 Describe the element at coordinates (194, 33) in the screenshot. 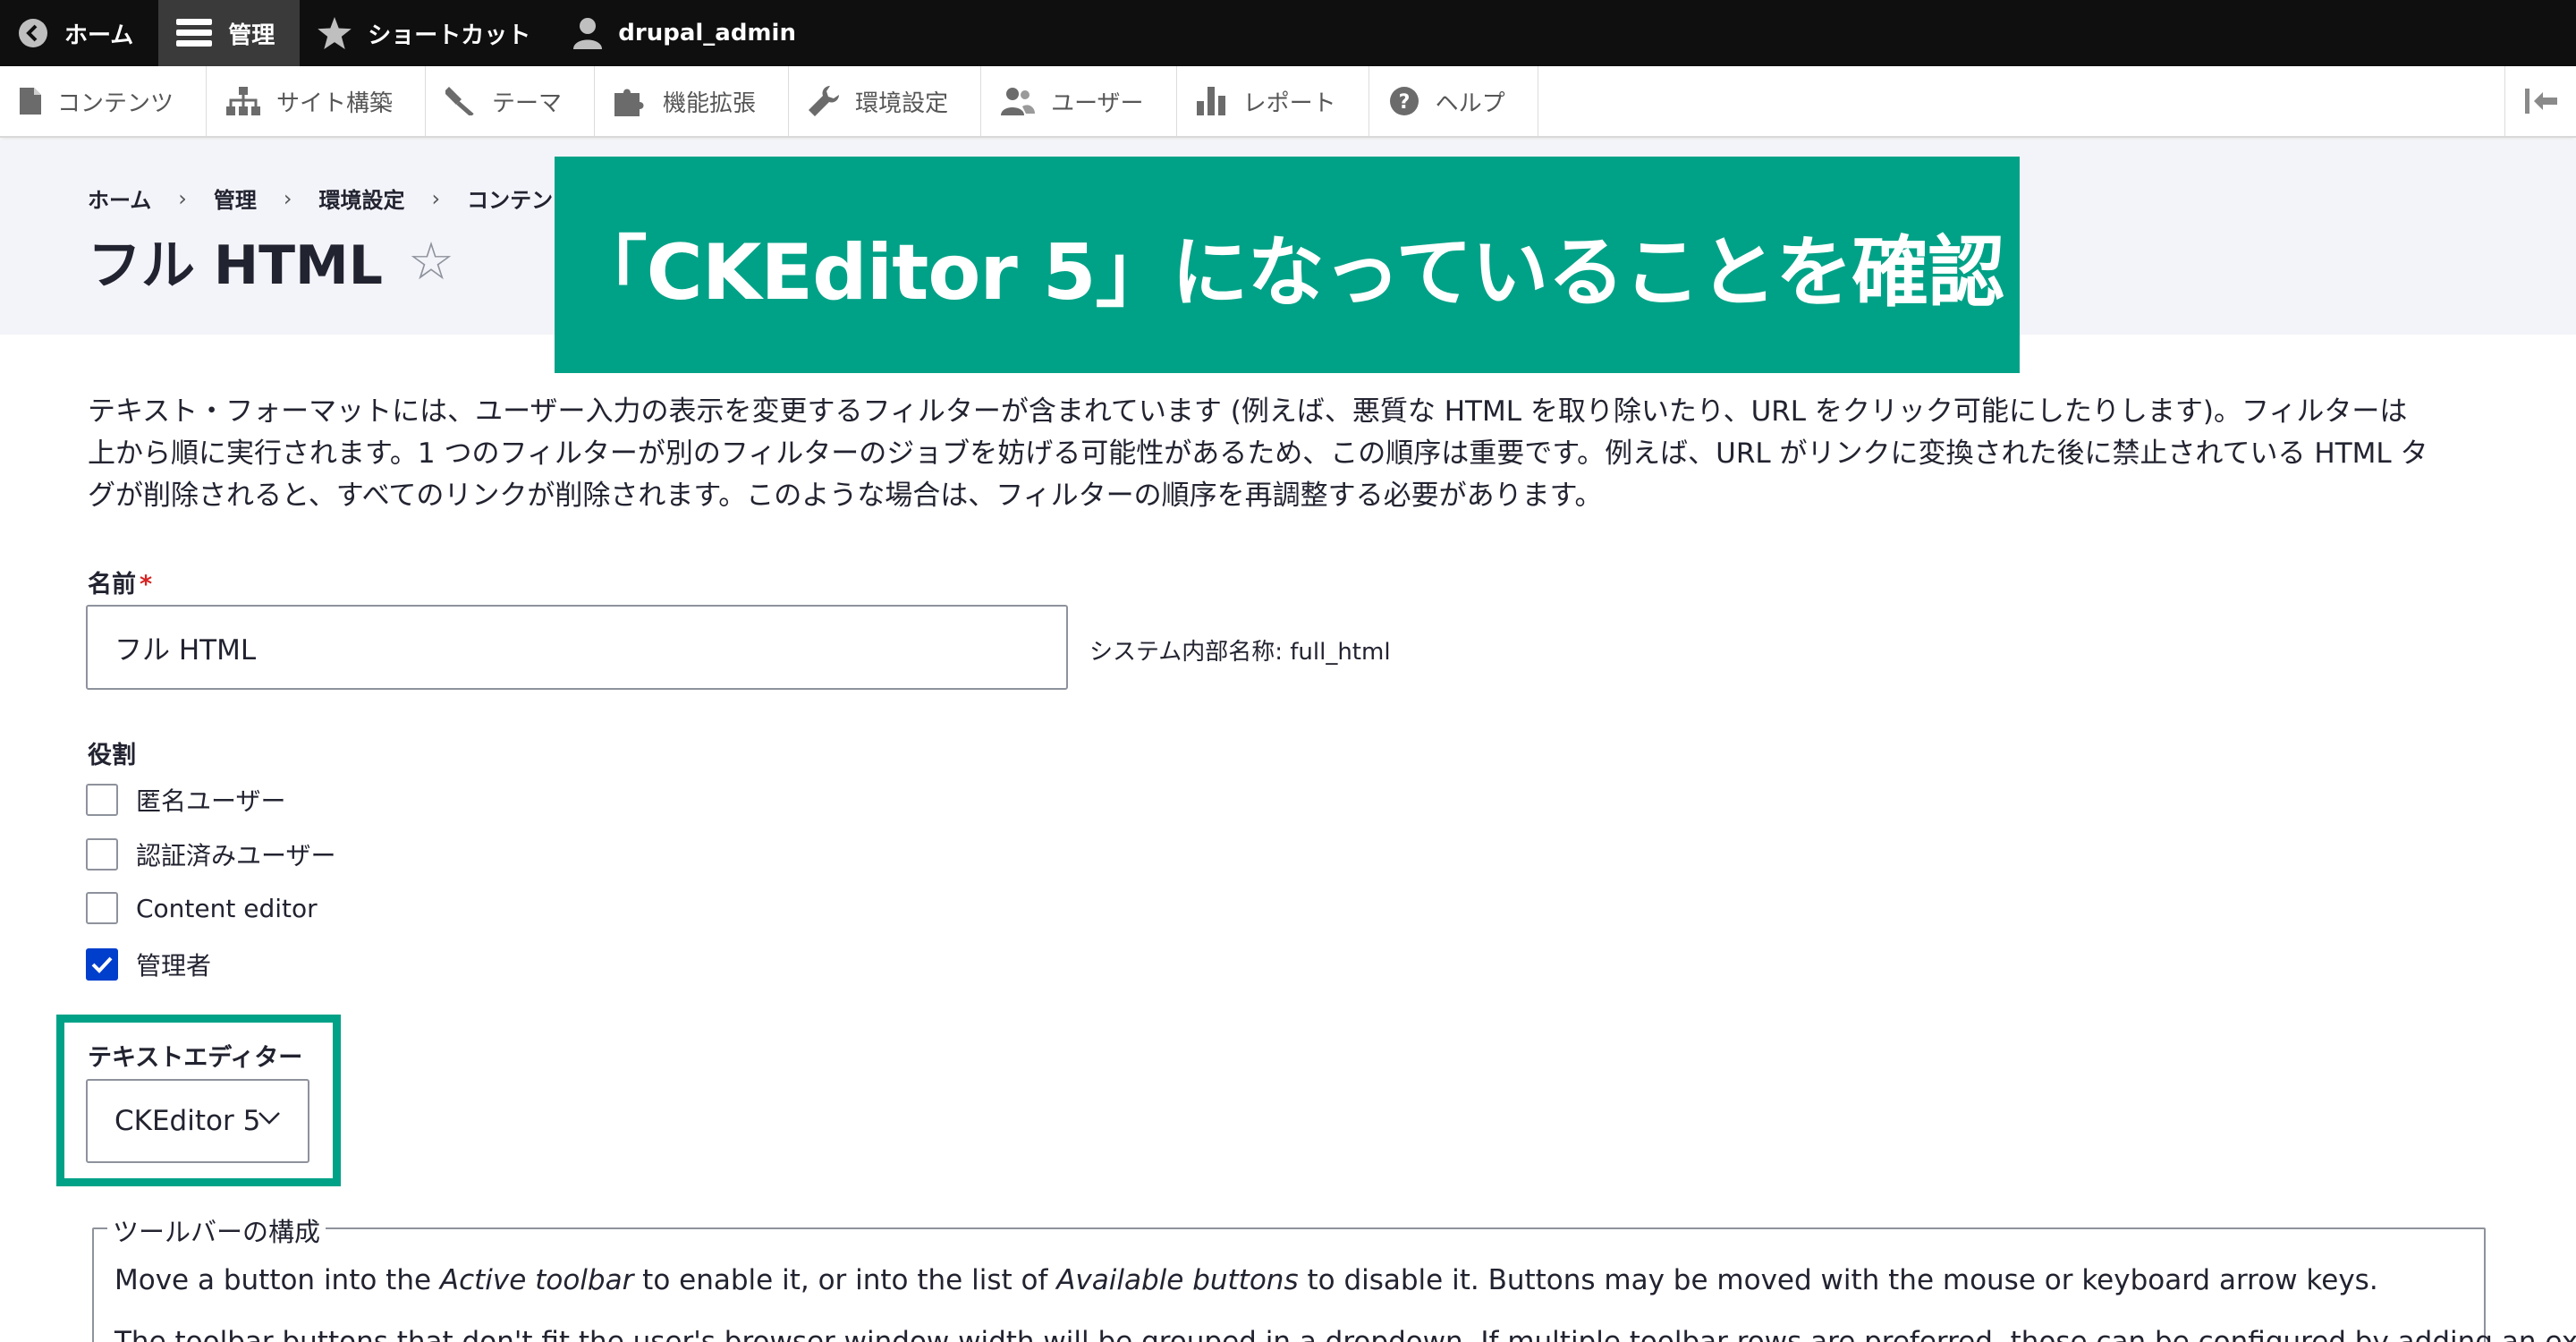

I see `hamburger-icon` at that location.